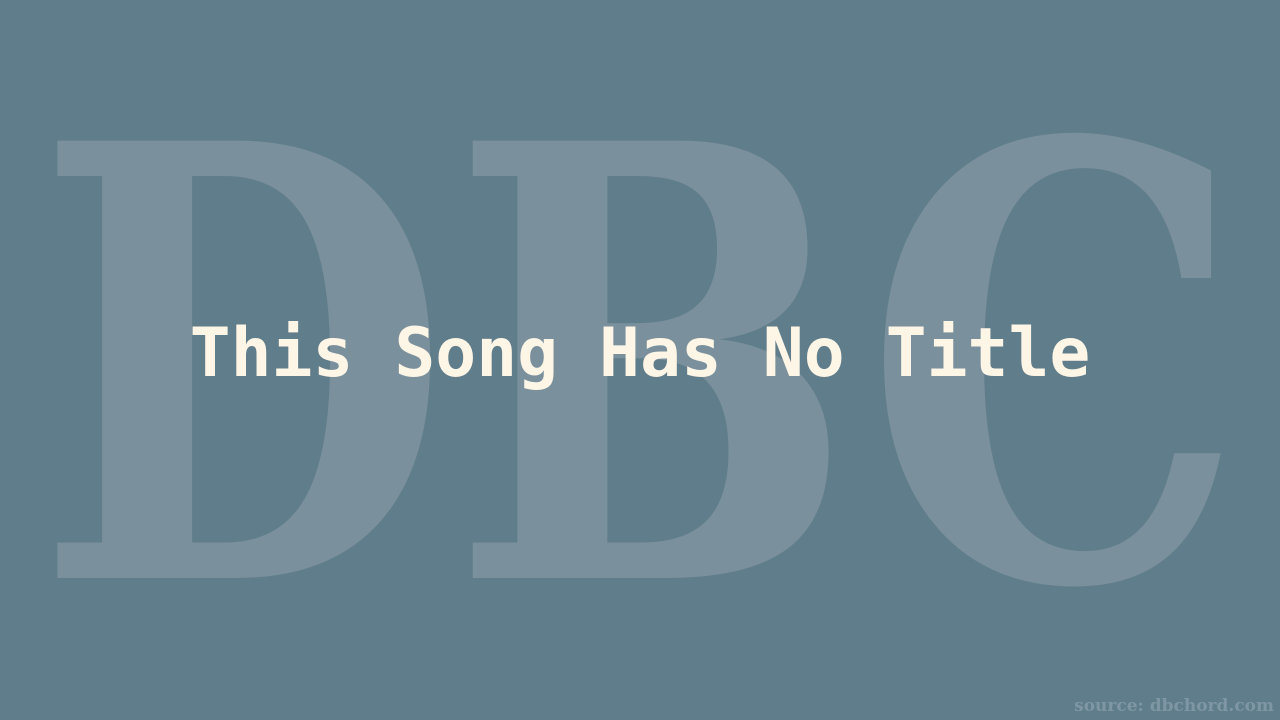 This screenshot has width=1280, height=720. Describe the element at coordinates (1174, 706) in the screenshot. I see `source-credit: source: dbchord.com` at that location.